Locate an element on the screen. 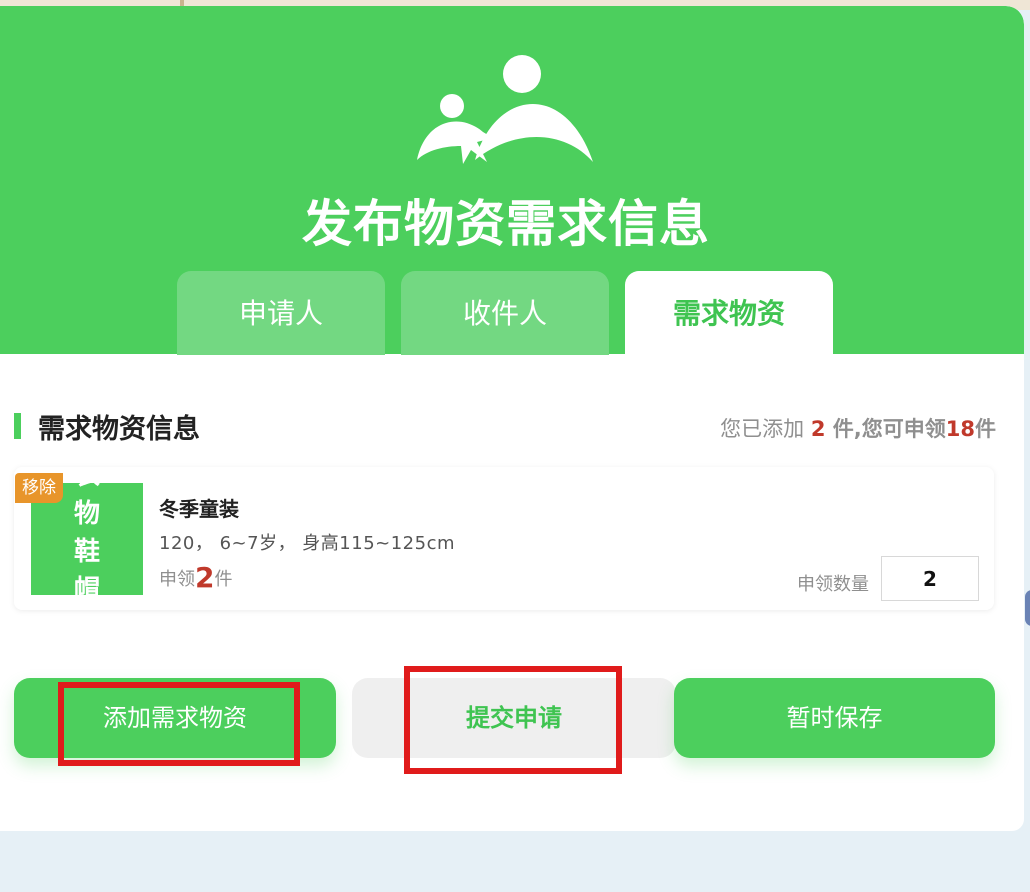  section-header: 需求物资信息 您已添加 2 件,您可申领18件 is located at coordinates (509, 425).